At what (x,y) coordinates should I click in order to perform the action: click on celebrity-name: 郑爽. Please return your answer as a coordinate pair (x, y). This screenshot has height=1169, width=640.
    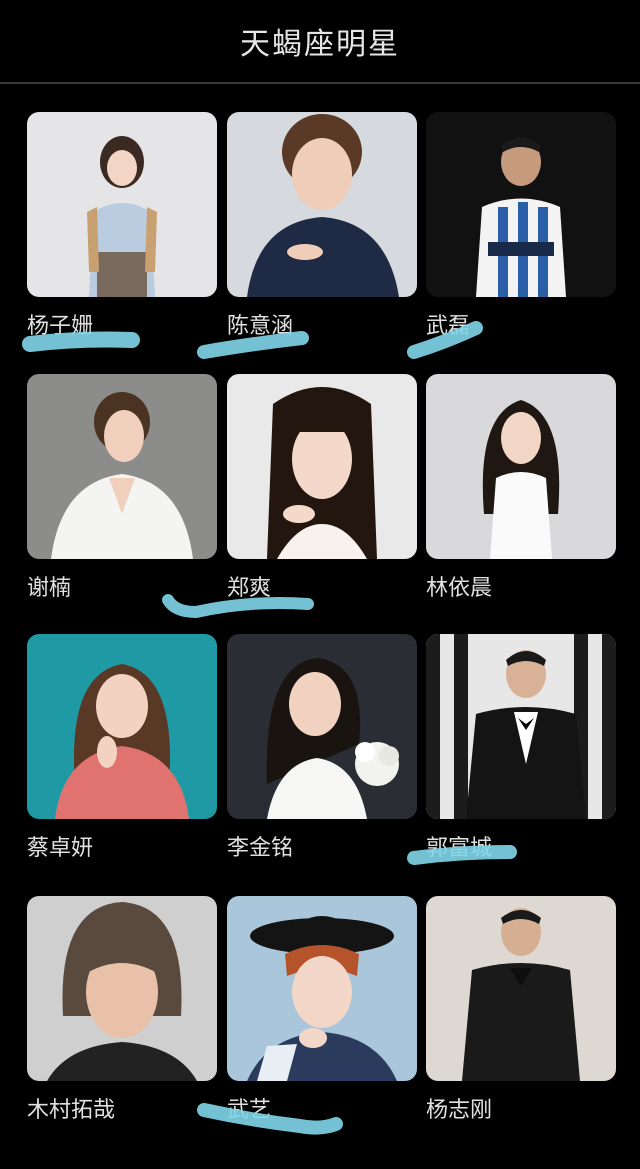
    Looking at the image, I should click on (249, 588).